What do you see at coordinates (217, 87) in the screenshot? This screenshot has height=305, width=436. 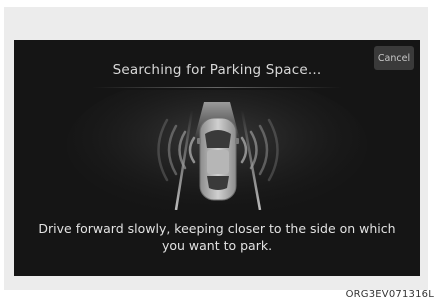 I see `title-divider` at bounding box center [217, 87].